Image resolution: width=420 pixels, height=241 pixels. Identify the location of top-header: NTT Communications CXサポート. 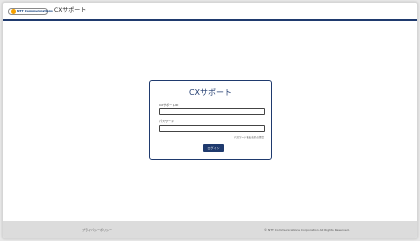
(210, 11).